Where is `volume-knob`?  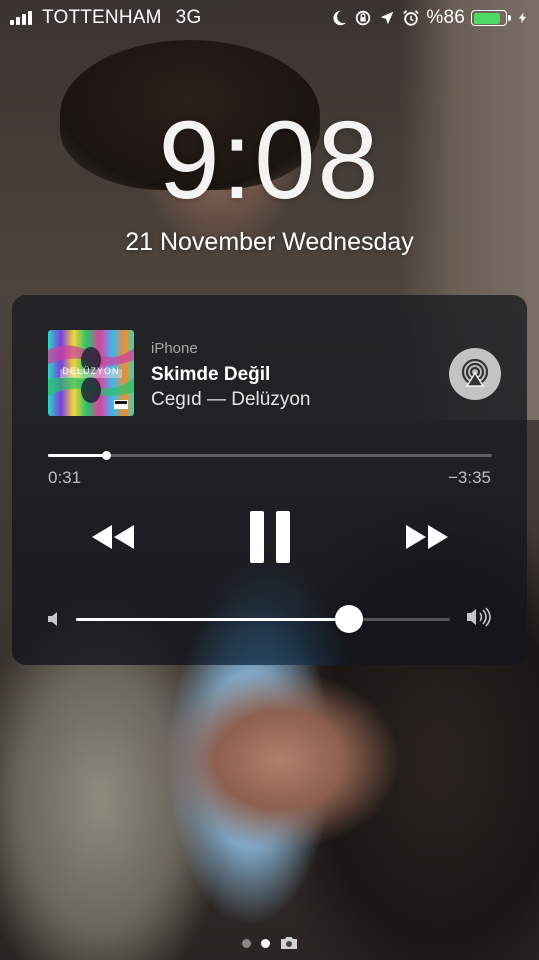 volume-knob is located at coordinates (349, 619).